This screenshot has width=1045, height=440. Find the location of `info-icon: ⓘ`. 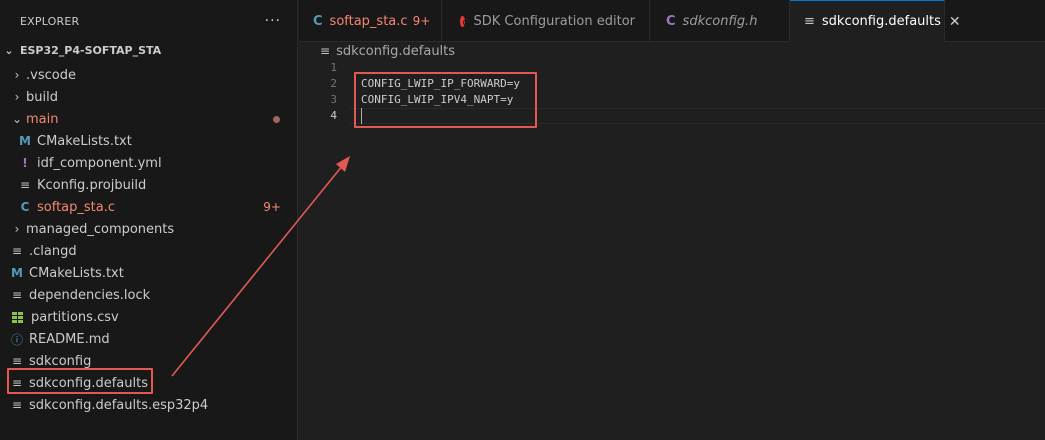

info-icon: ⓘ is located at coordinates (16, 339).